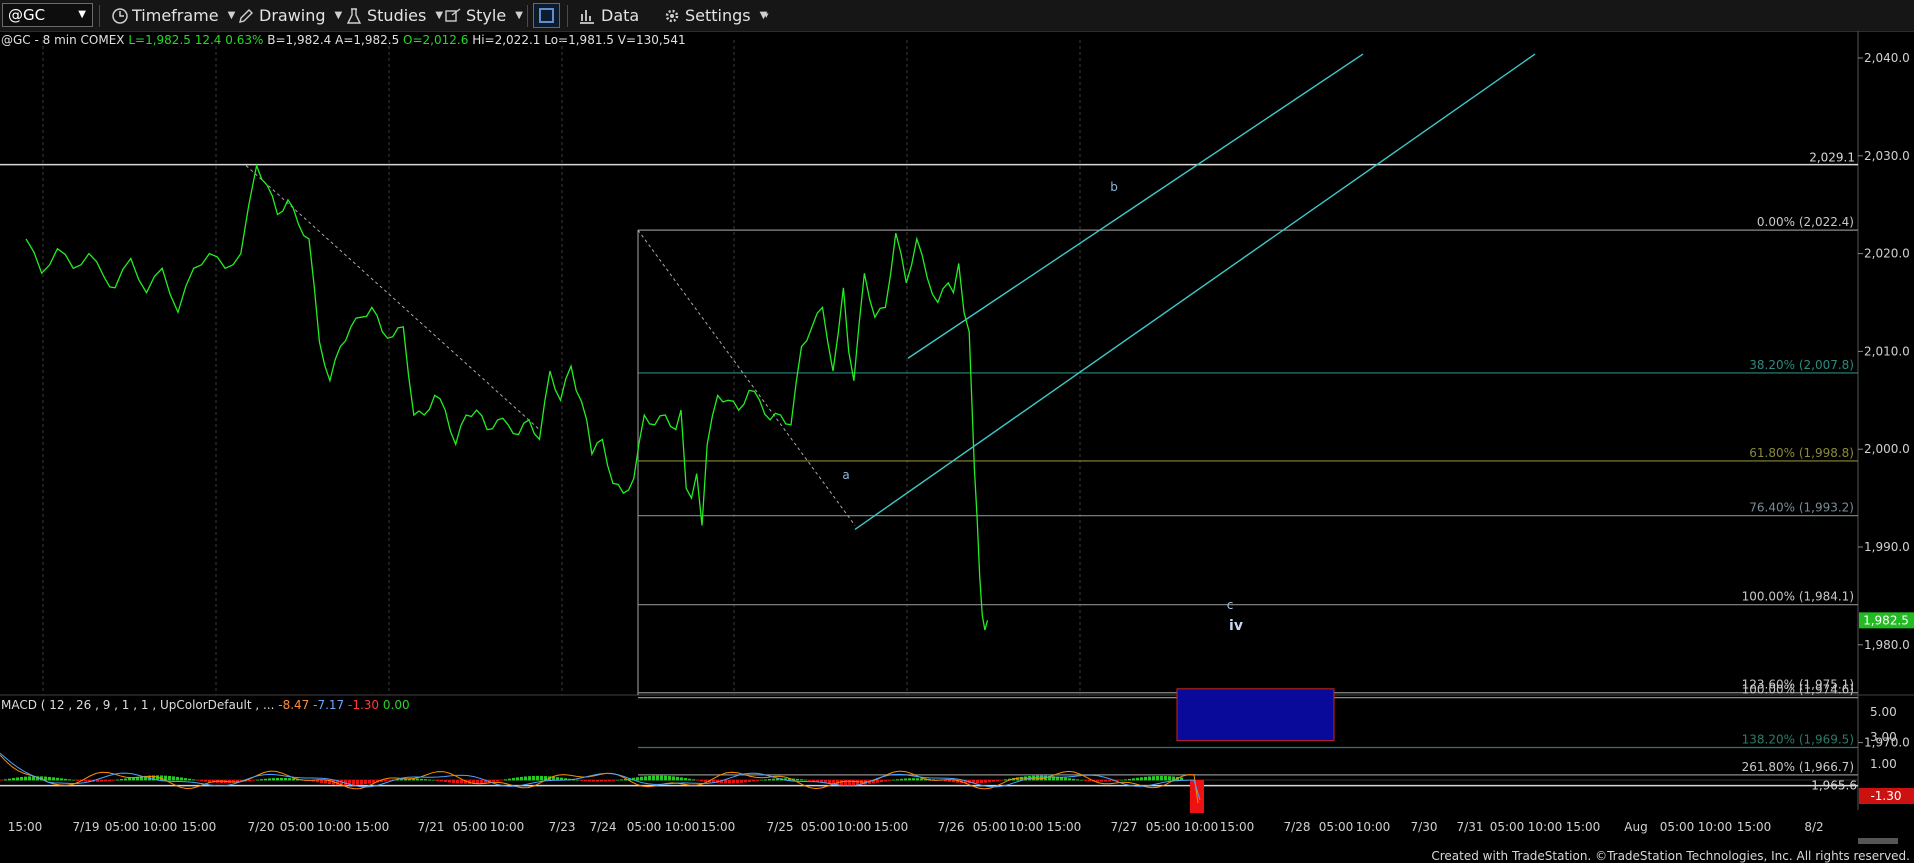 This screenshot has width=1914, height=863. Describe the element at coordinates (199, 827) in the screenshot. I see `time-tick-label: 15:00` at that location.